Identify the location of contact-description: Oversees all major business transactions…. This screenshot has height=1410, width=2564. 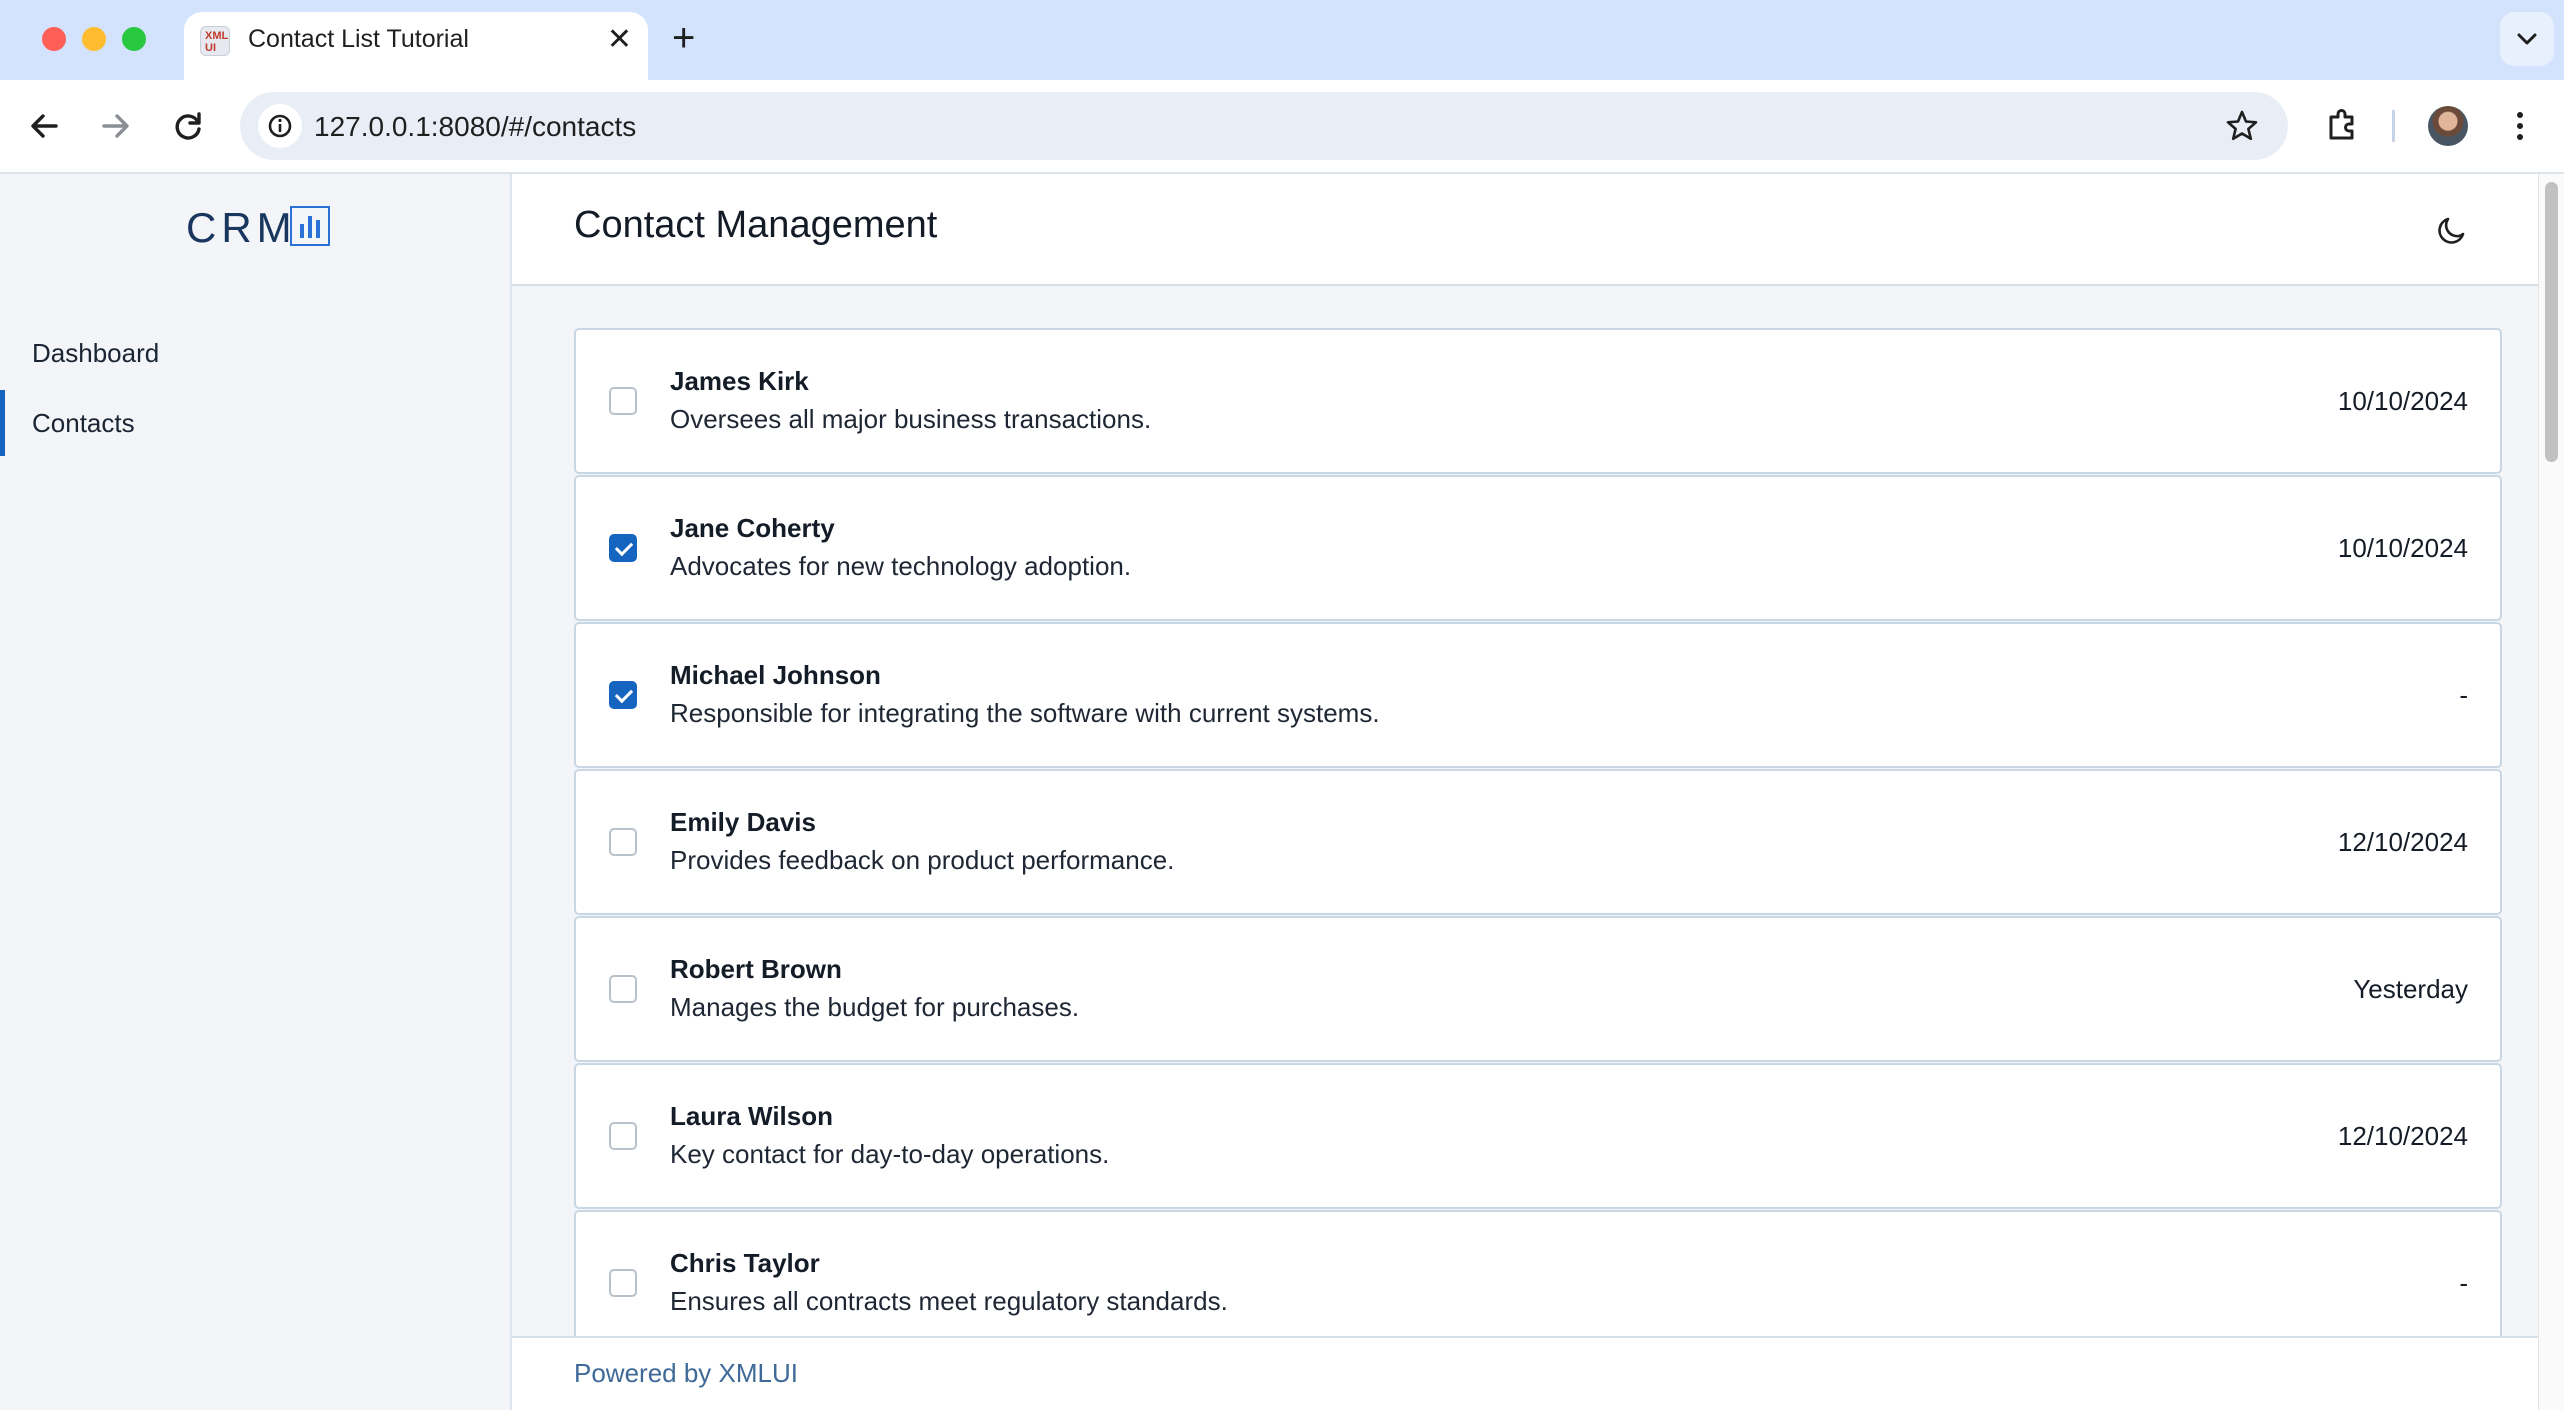
(911, 419).